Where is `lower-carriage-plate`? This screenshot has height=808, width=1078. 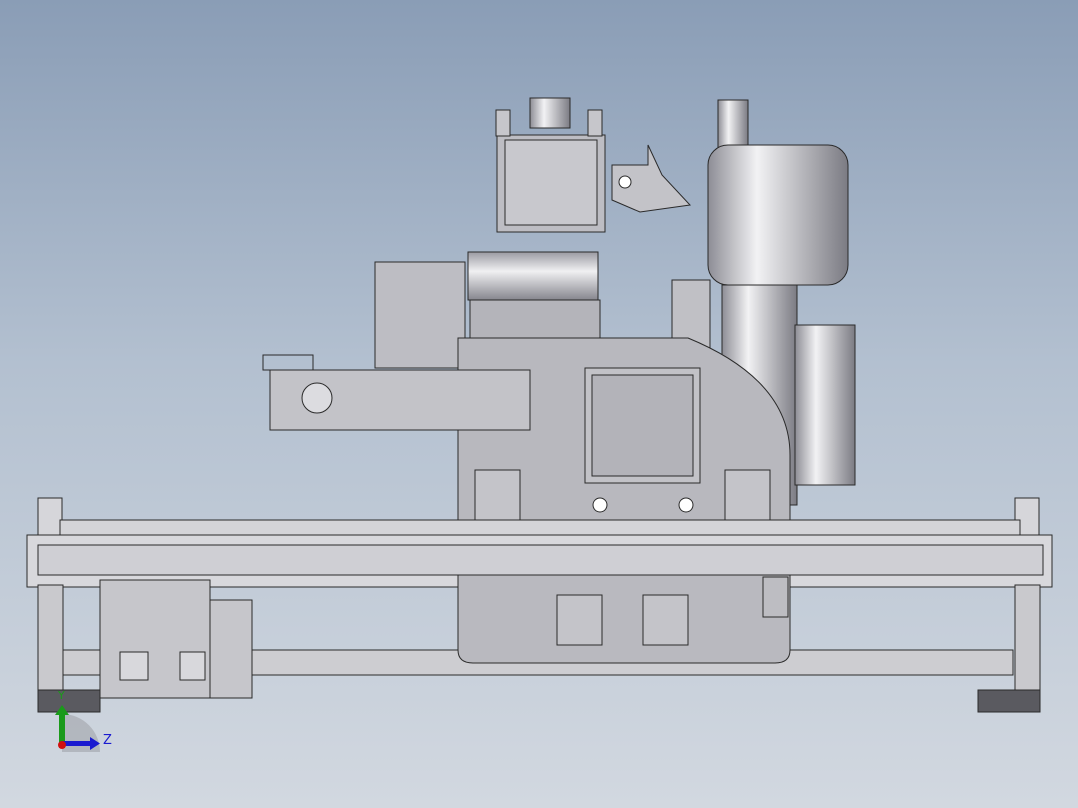
lower-carriage-plate is located at coordinates (624, 619).